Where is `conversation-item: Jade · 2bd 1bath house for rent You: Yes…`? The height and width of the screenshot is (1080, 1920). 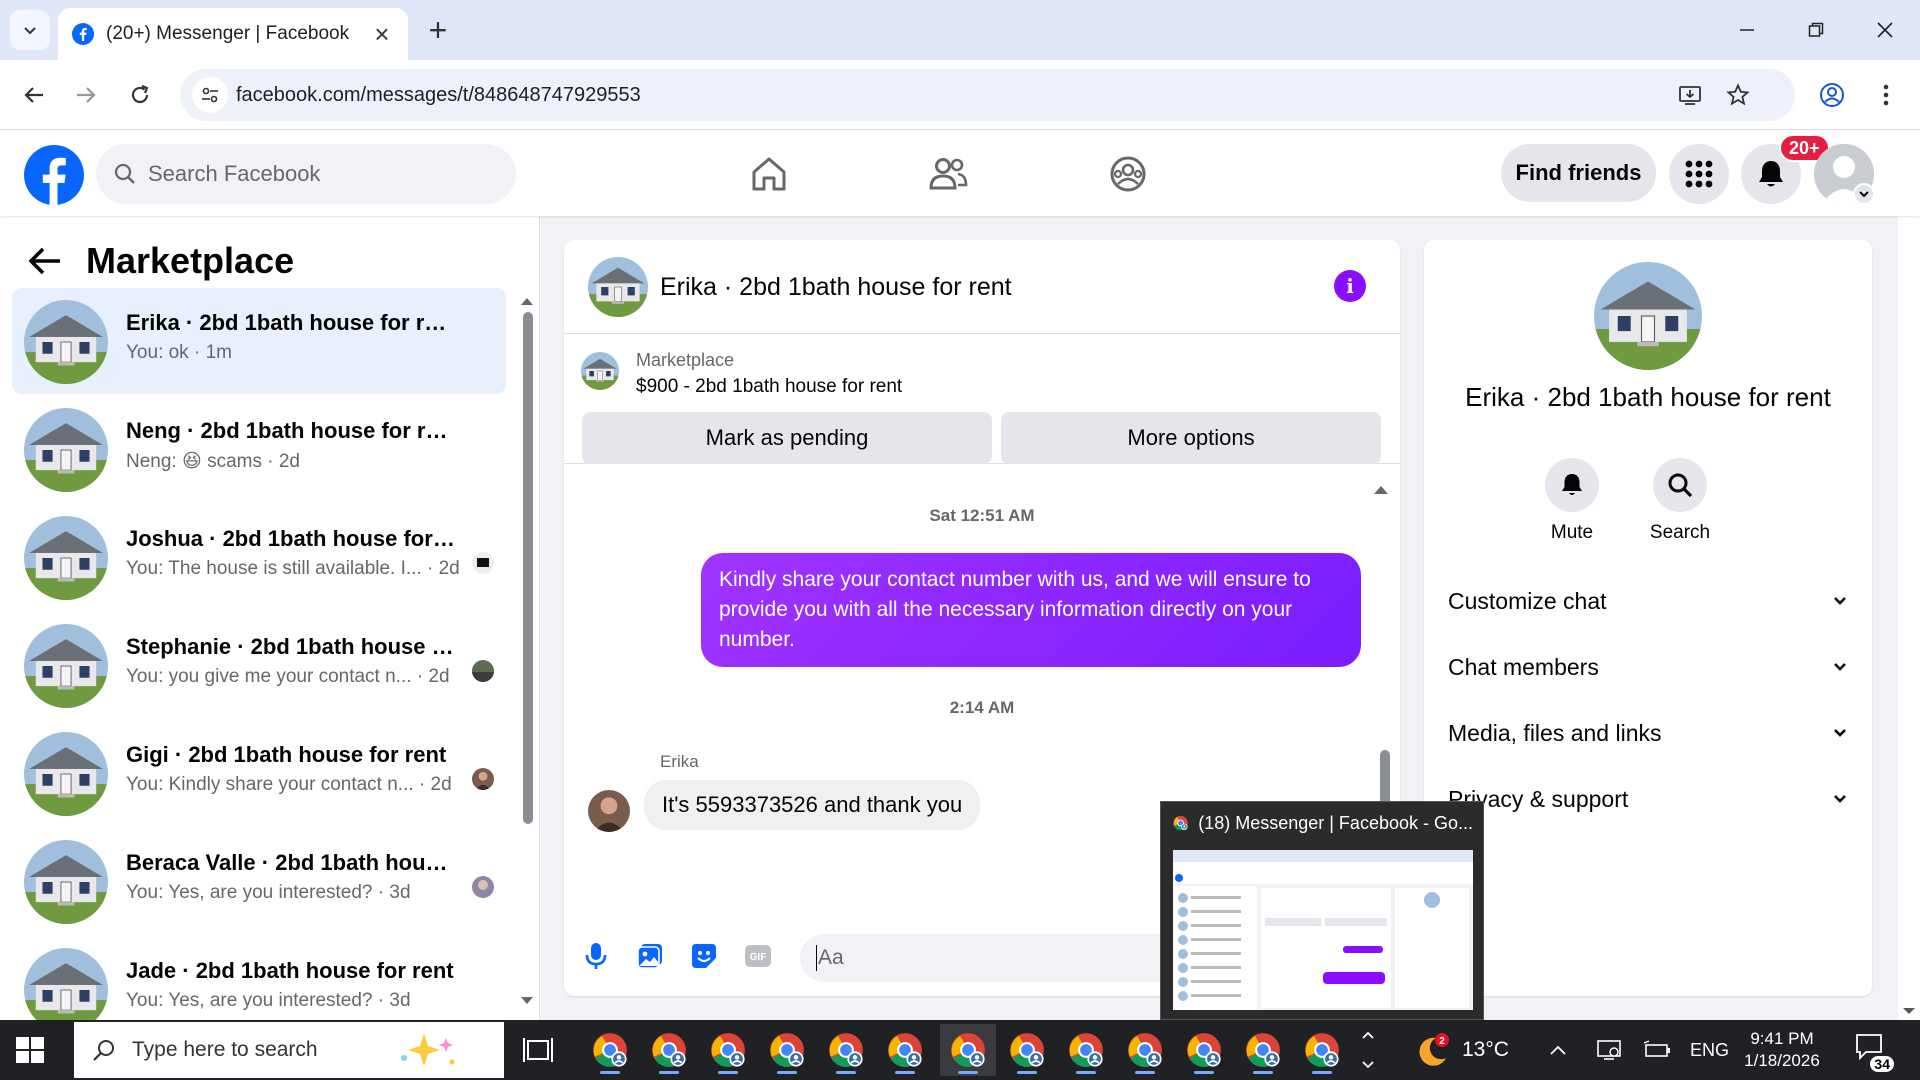
conversation-item: Jade · 2bd 1bath house for rent You: Yes… is located at coordinates (259, 978).